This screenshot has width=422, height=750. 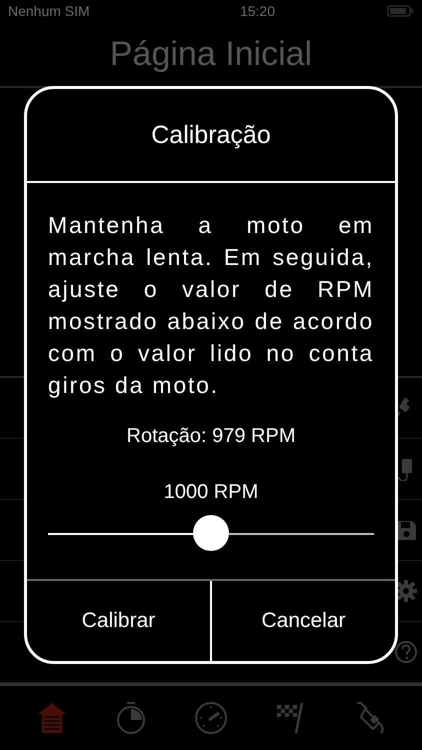 What do you see at coordinates (49, 11) in the screenshot?
I see `carrier-name: Nenhum SIM` at bounding box center [49, 11].